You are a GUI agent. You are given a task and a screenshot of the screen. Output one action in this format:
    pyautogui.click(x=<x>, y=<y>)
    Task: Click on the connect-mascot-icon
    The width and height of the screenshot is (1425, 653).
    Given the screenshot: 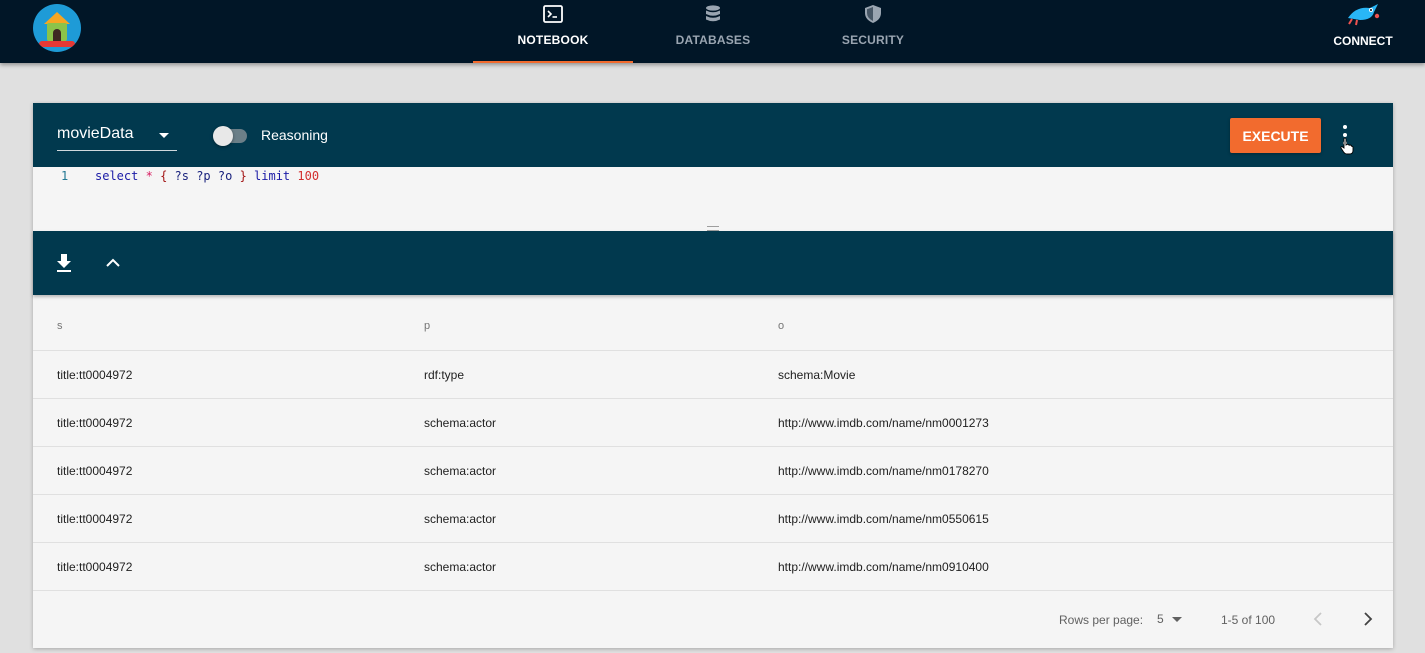 What is the action you would take?
    pyautogui.click(x=1364, y=15)
    